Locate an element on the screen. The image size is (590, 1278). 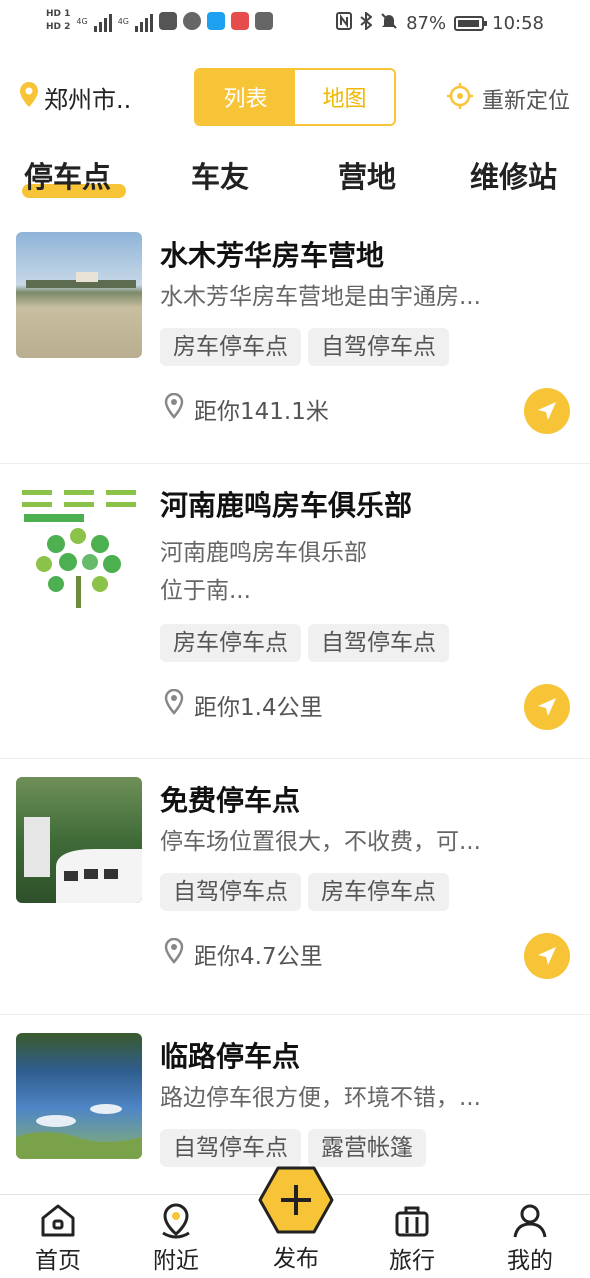
relocate-button: 重新定位 is located at coordinates (508, 99).